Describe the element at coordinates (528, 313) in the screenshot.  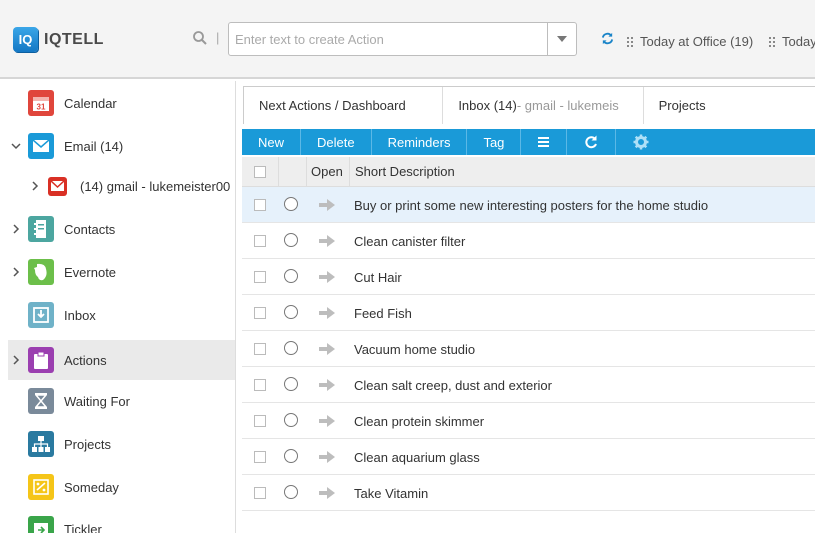
I see `table-row: Feed Fish` at that location.